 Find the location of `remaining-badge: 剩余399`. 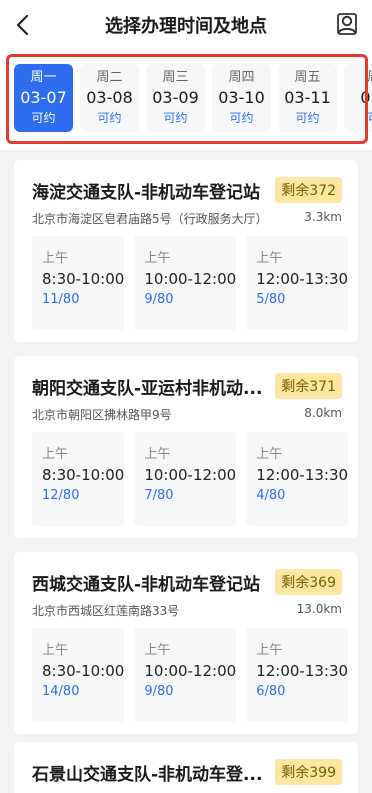

remaining-badge: 剩余399 is located at coordinates (308, 772).